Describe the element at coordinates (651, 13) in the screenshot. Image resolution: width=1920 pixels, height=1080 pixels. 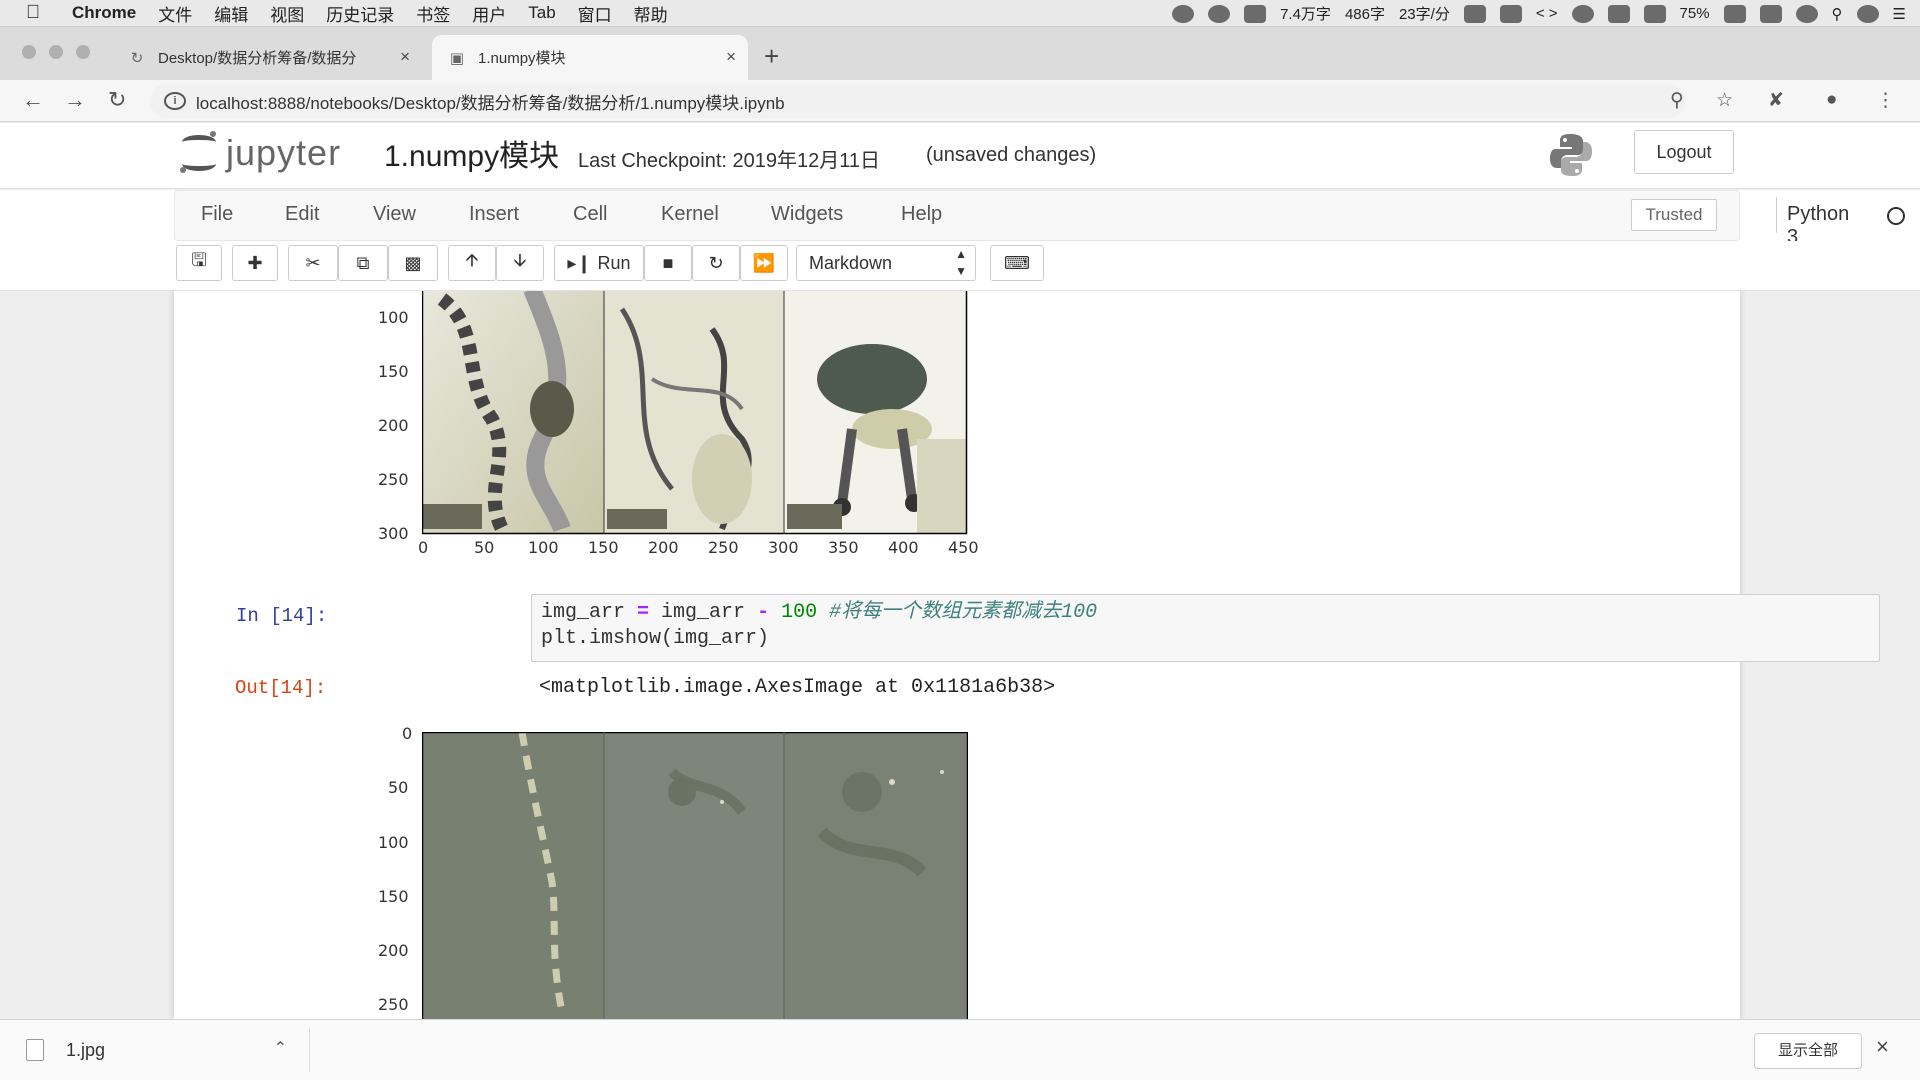
I see `menu-help: 帮助` at that location.